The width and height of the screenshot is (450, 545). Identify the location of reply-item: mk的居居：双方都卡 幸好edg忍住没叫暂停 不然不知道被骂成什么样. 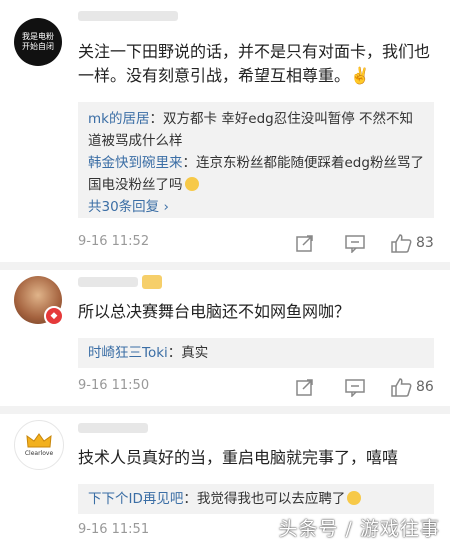
(256, 130).